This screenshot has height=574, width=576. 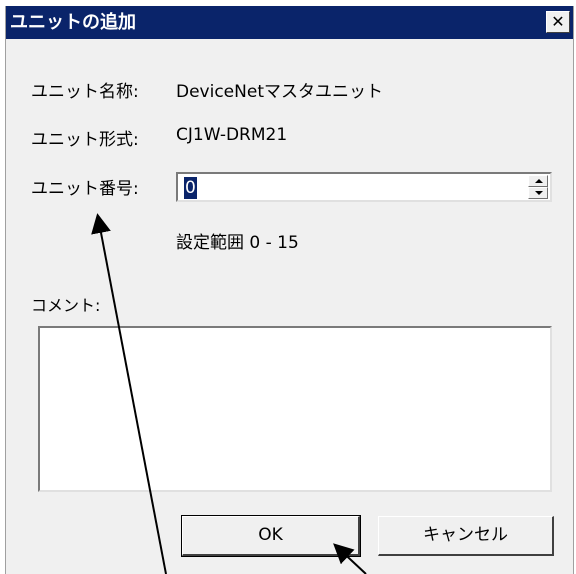 I want to click on unit-number-stepper: 0, so click(x=364, y=187).